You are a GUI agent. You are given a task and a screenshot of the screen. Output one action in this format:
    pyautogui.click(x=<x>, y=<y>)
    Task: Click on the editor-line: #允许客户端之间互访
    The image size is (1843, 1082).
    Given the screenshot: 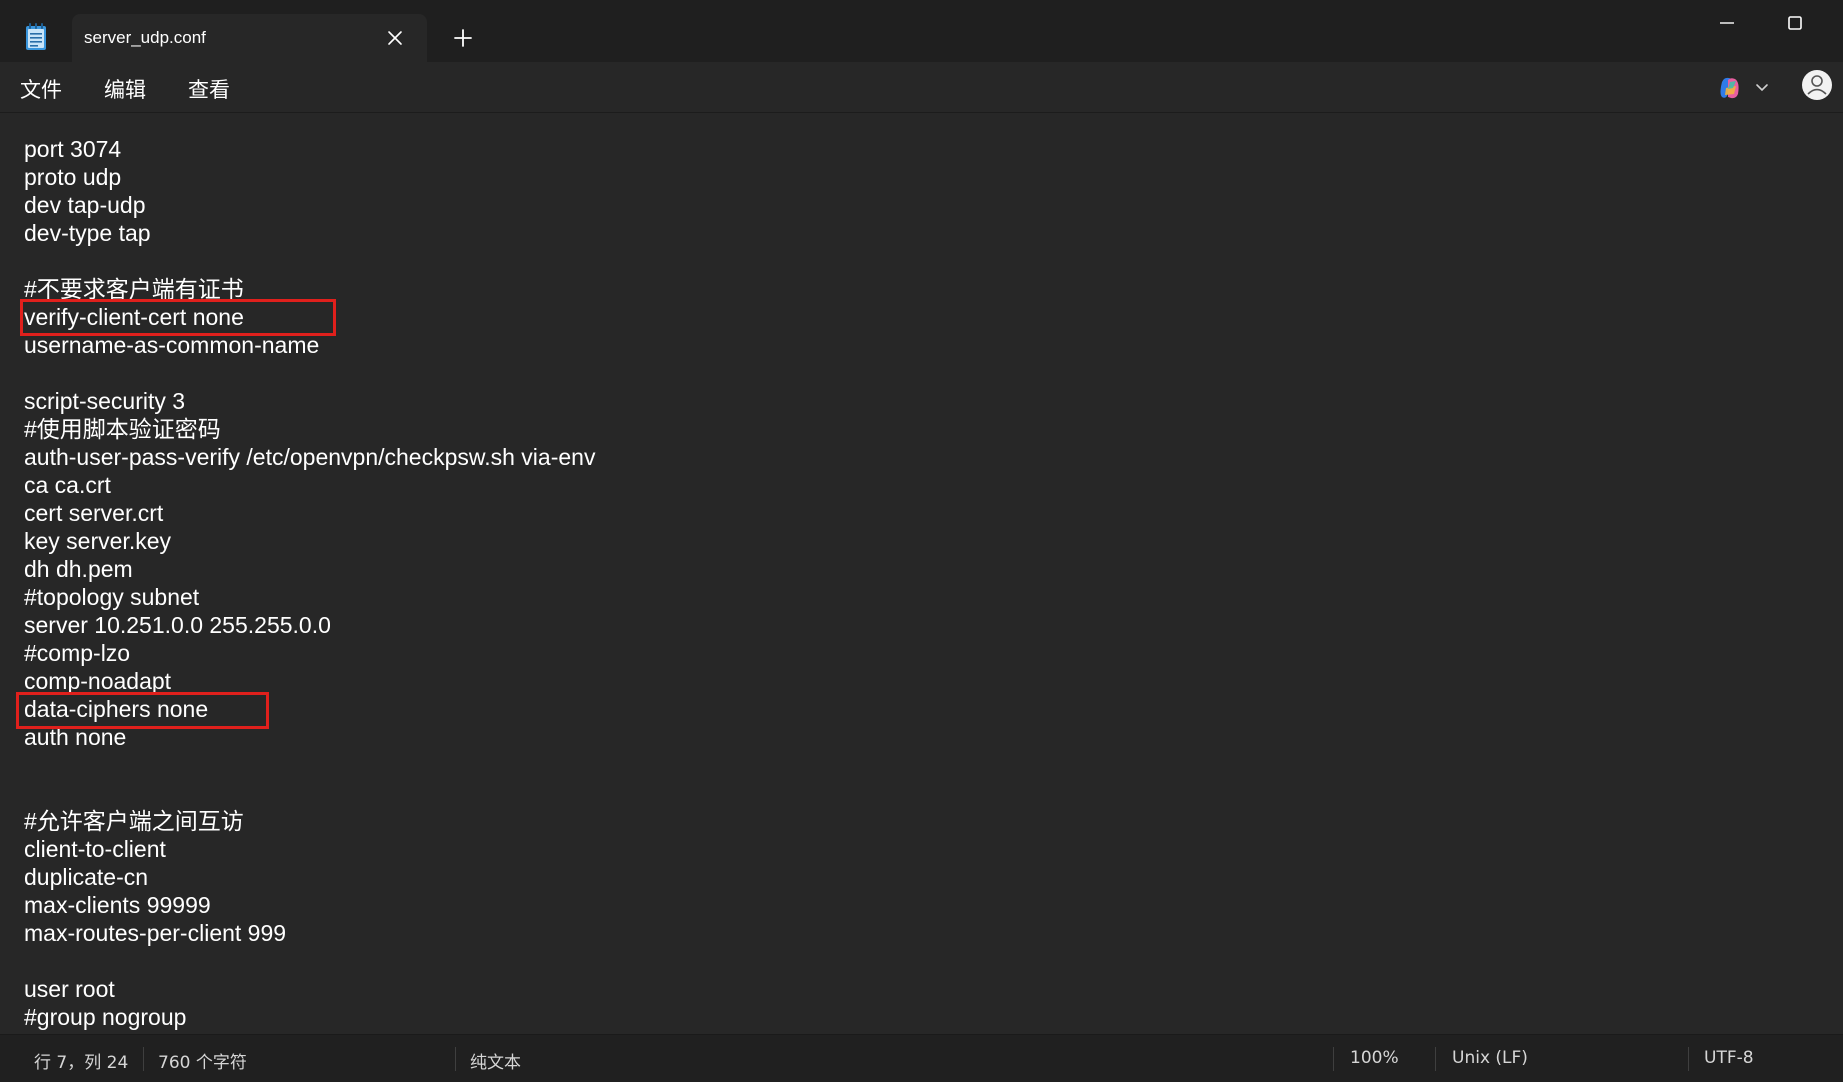 What is the action you would take?
    pyautogui.click(x=309, y=821)
    